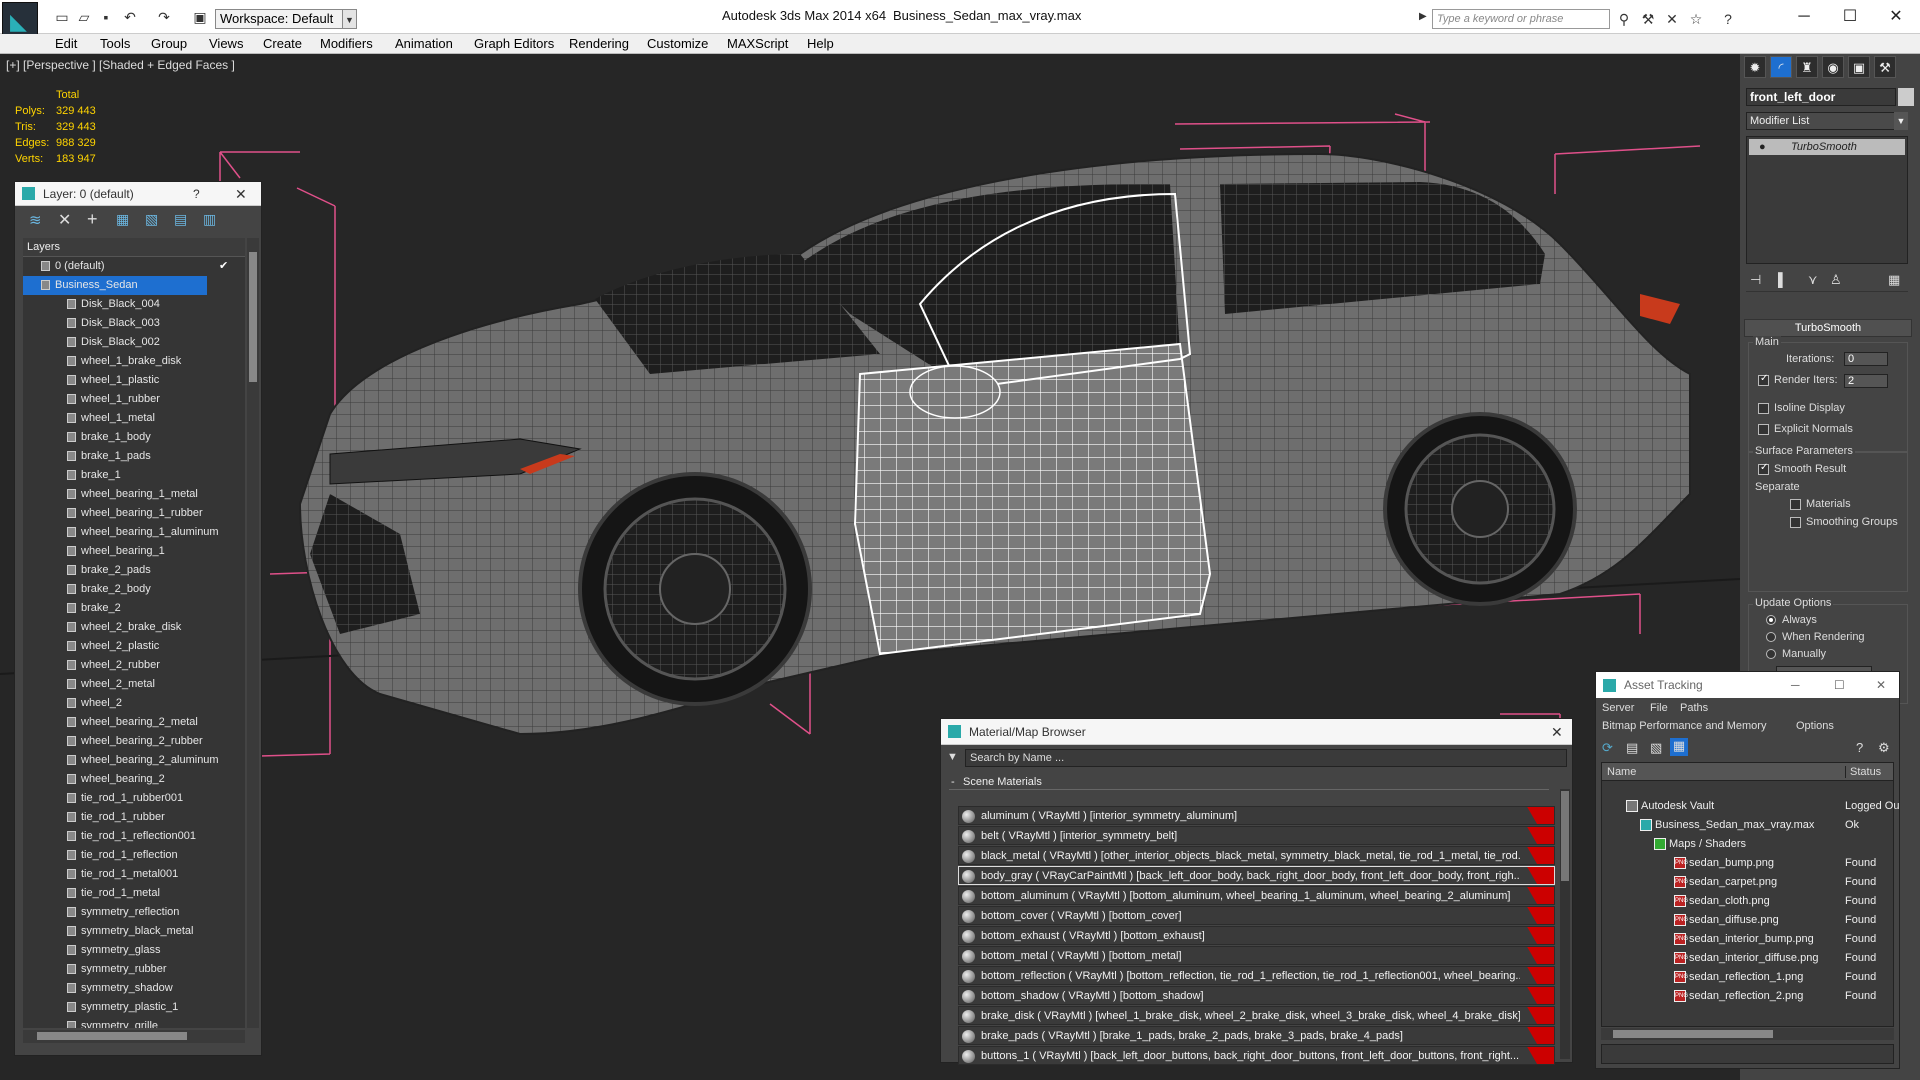  I want to click on layer-object-row: wheel_2_metal, so click(134, 684).